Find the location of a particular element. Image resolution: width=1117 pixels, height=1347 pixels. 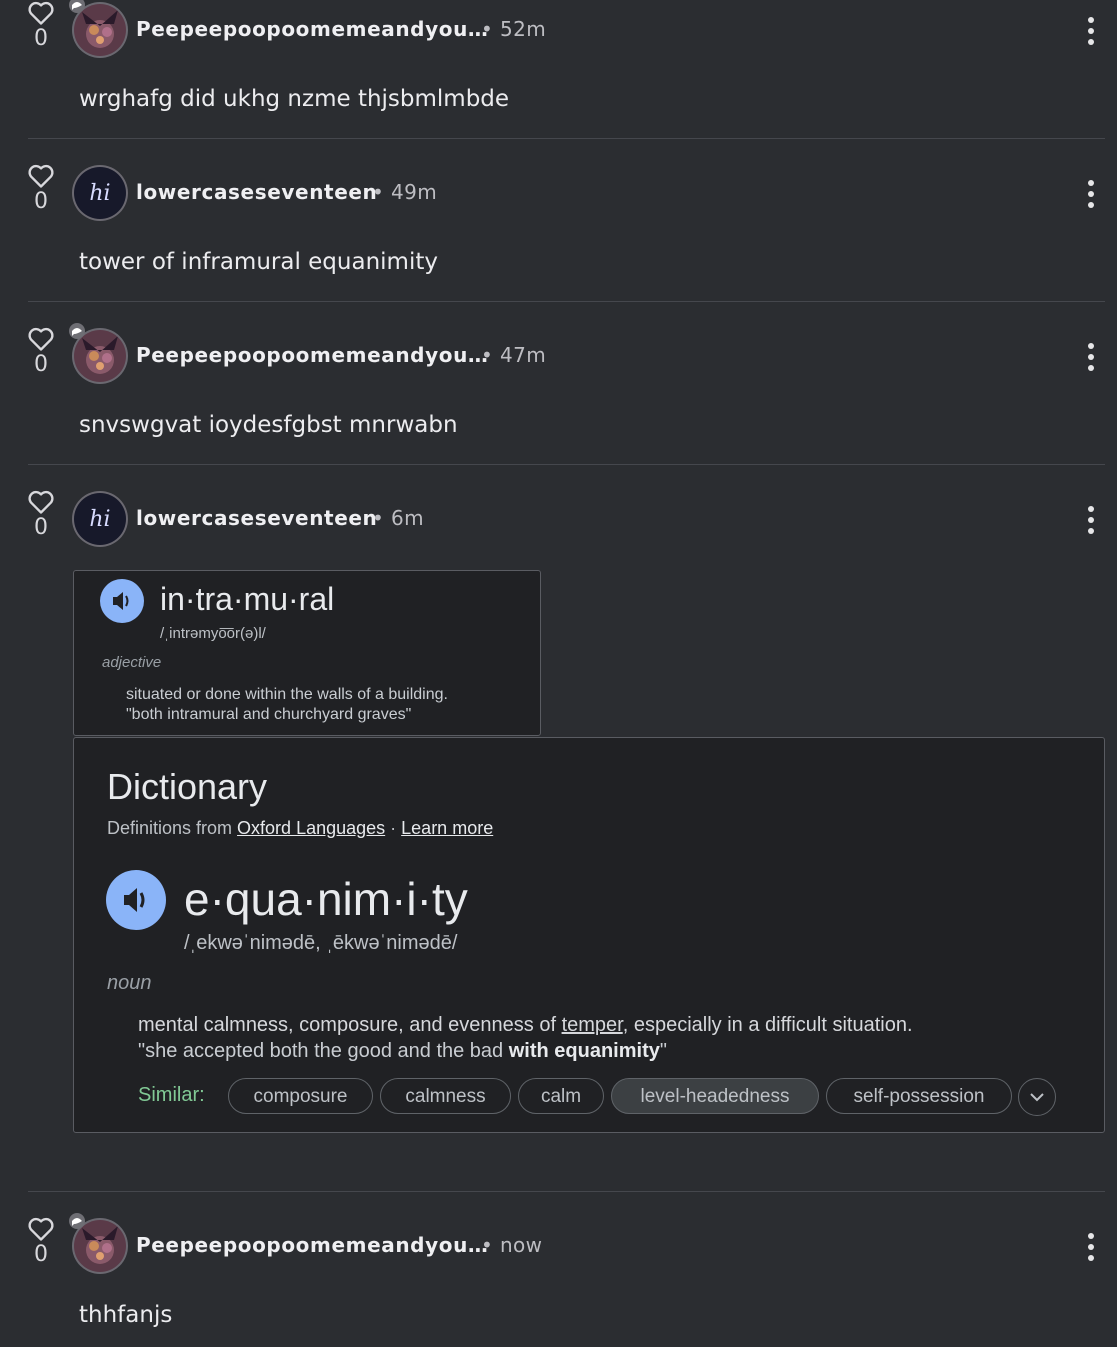

pronunciation: /ˌekwəˈnimədē, ˌēkwəˈnimədē/ is located at coordinates (321, 943).